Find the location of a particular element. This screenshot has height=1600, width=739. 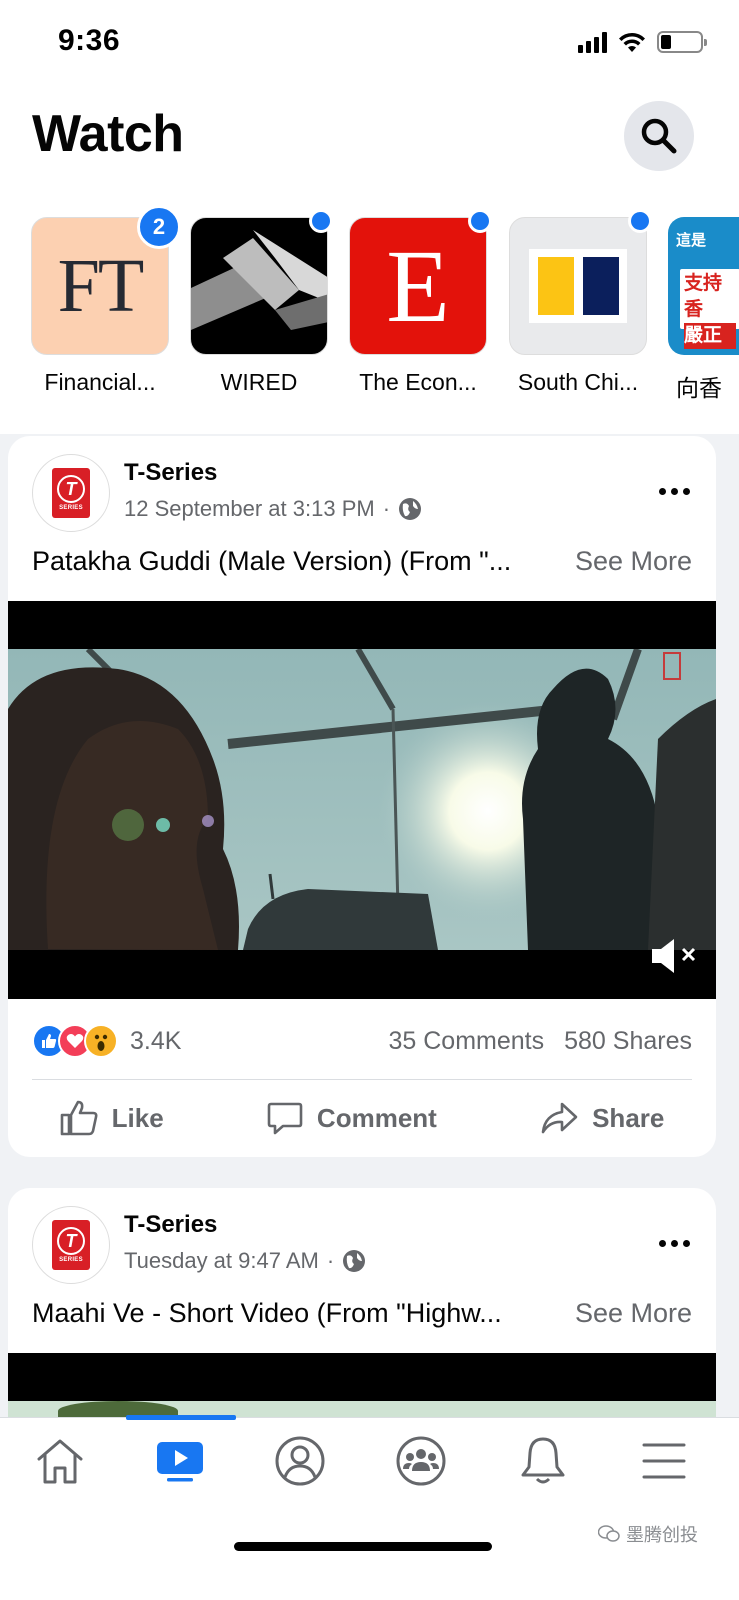

nav-groups is located at coordinates (421, 1461).